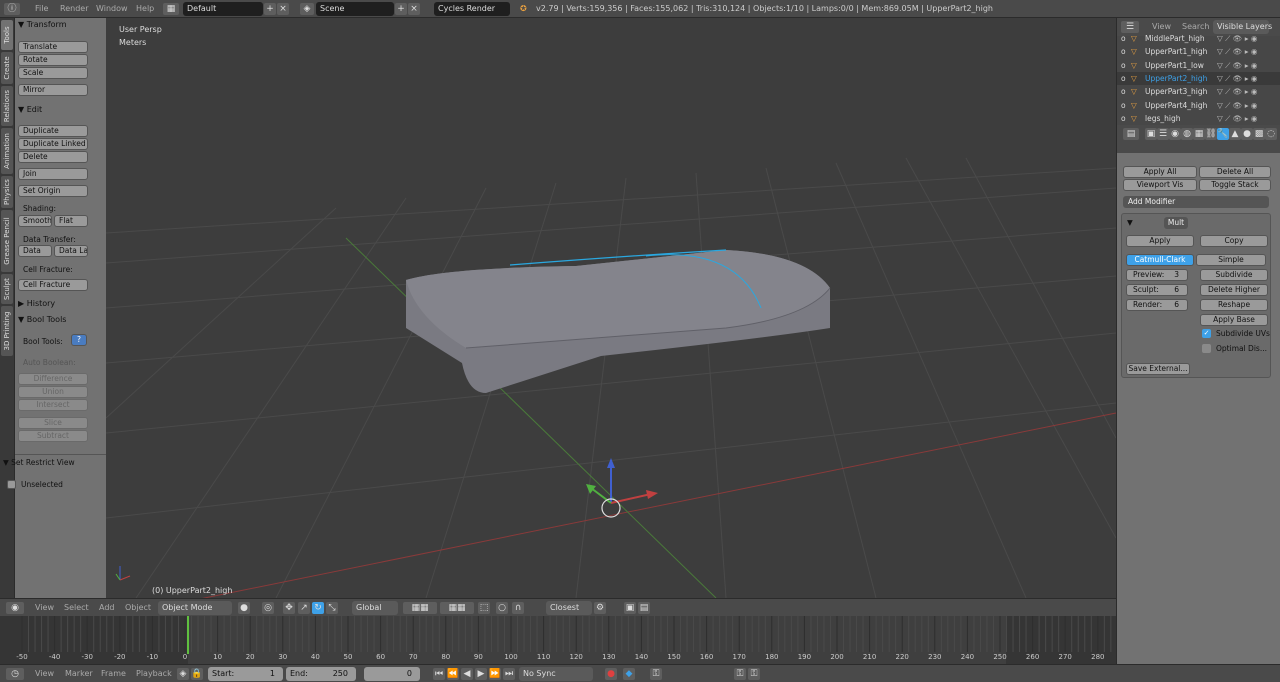 This screenshot has width=1280, height=682. I want to click on tab-create: Create, so click(7, 68).